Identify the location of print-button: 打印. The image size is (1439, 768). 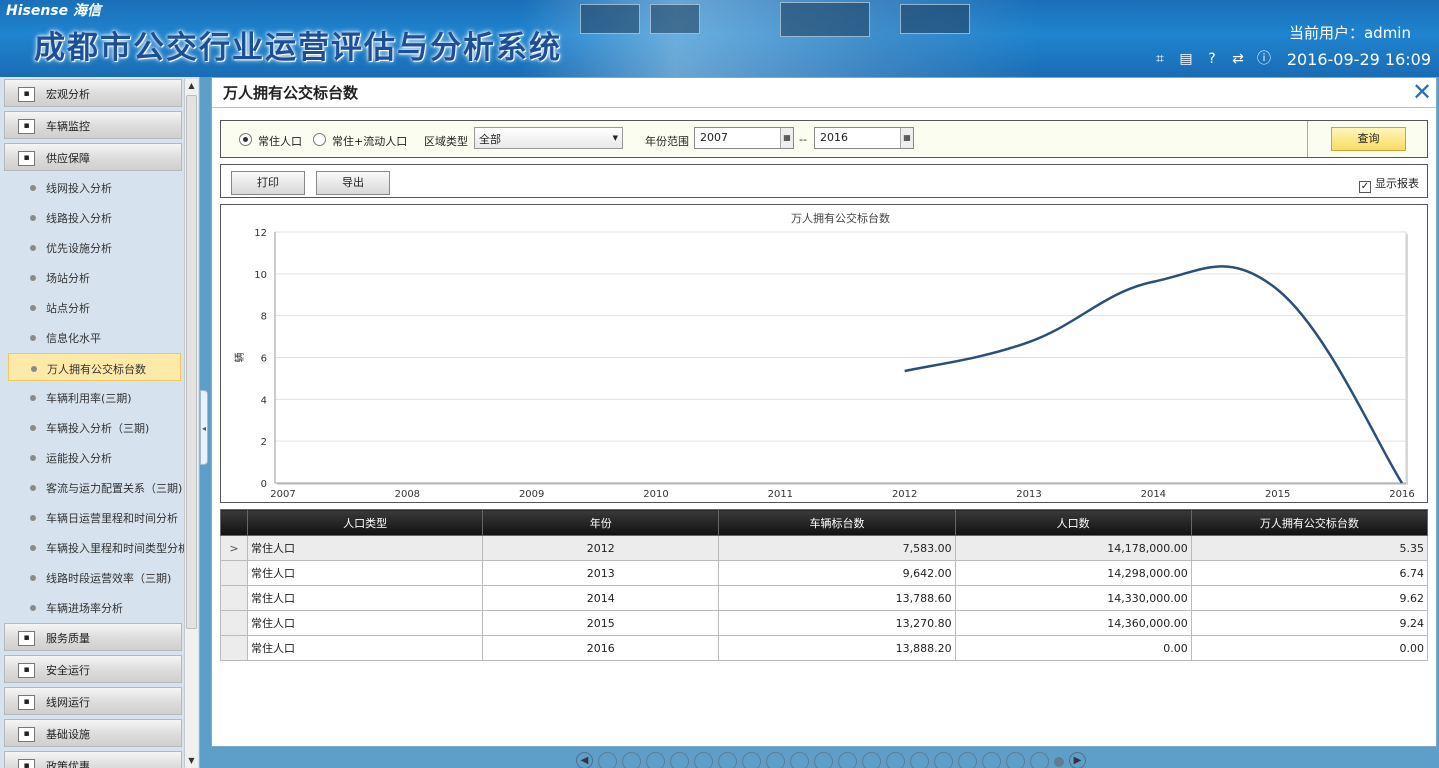
(268, 183).